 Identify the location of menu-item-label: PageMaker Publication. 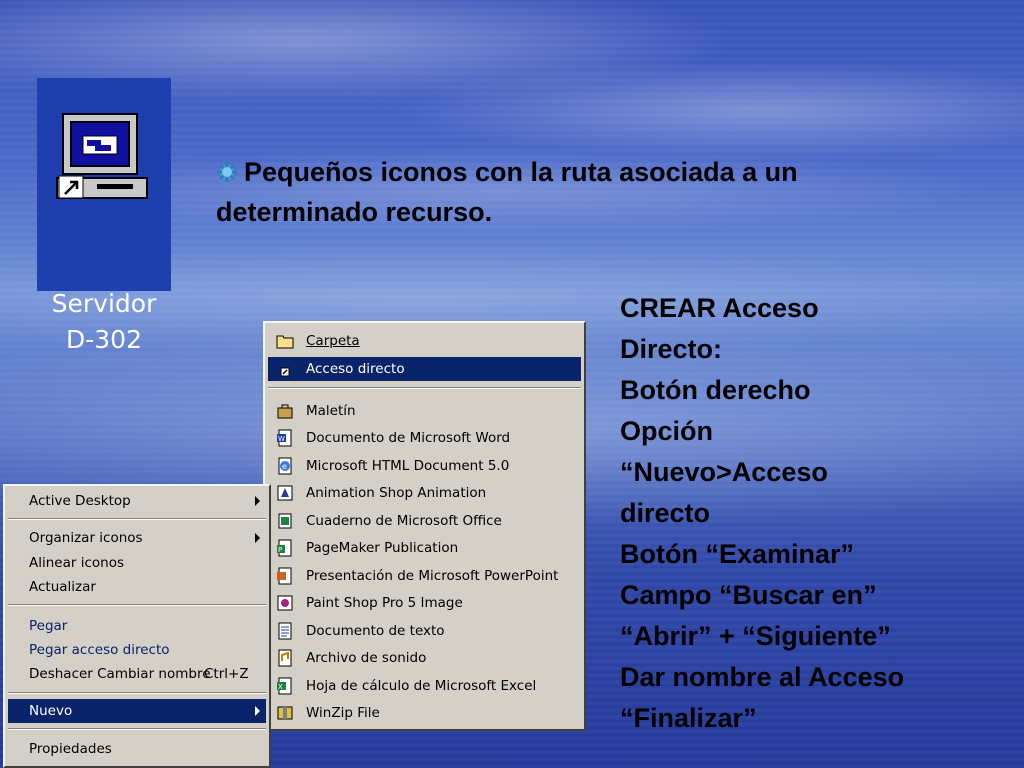
(382, 548).